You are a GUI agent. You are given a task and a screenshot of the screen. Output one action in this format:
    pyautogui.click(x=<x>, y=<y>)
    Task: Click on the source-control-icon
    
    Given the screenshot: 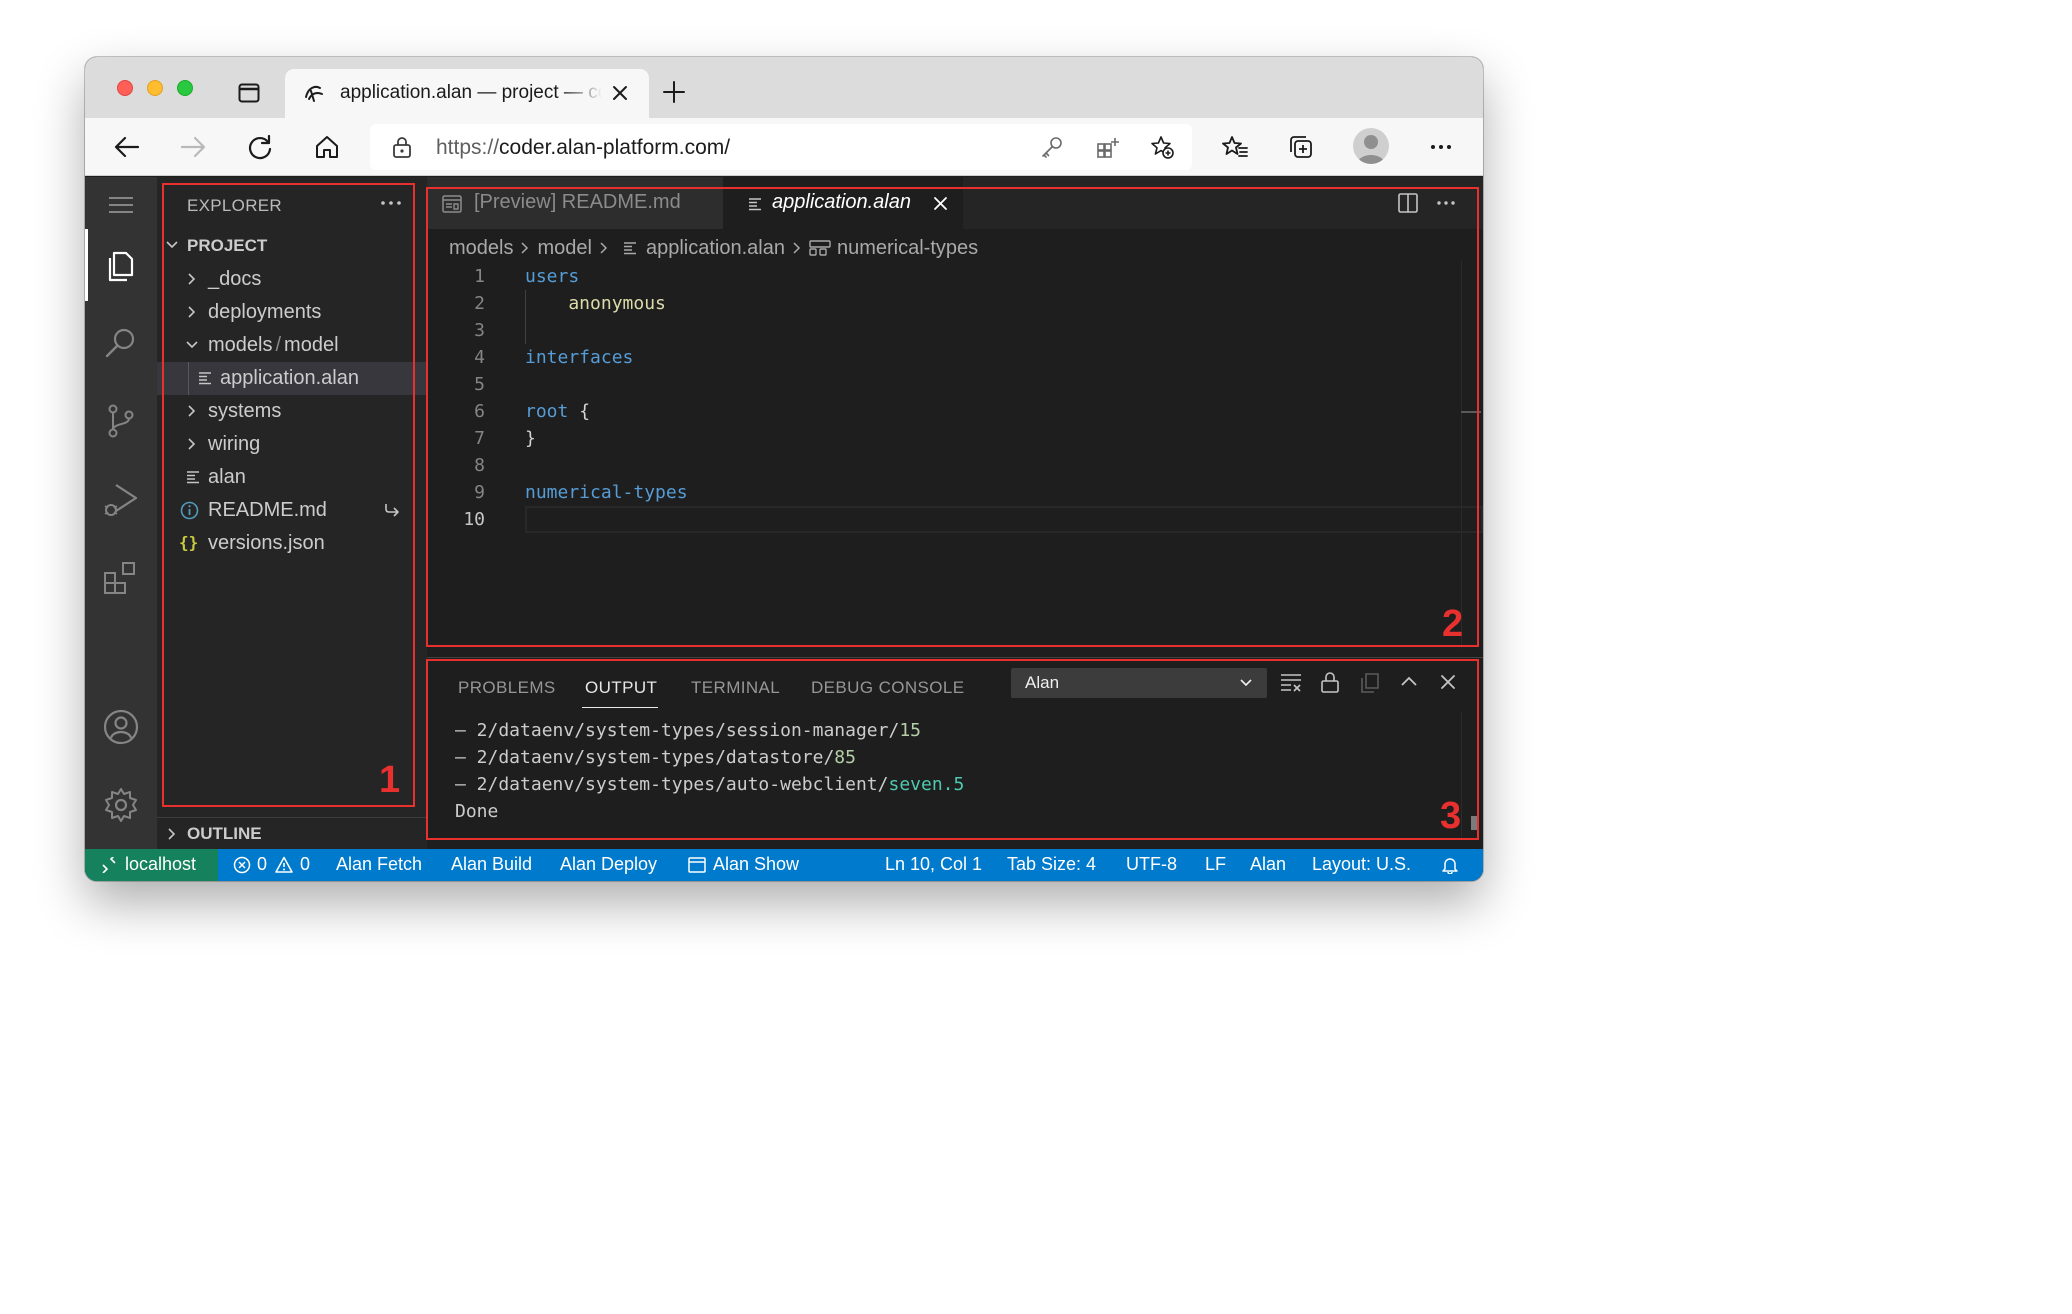 What is the action you would take?
    pyautogui.click(x=121, y=421)
    